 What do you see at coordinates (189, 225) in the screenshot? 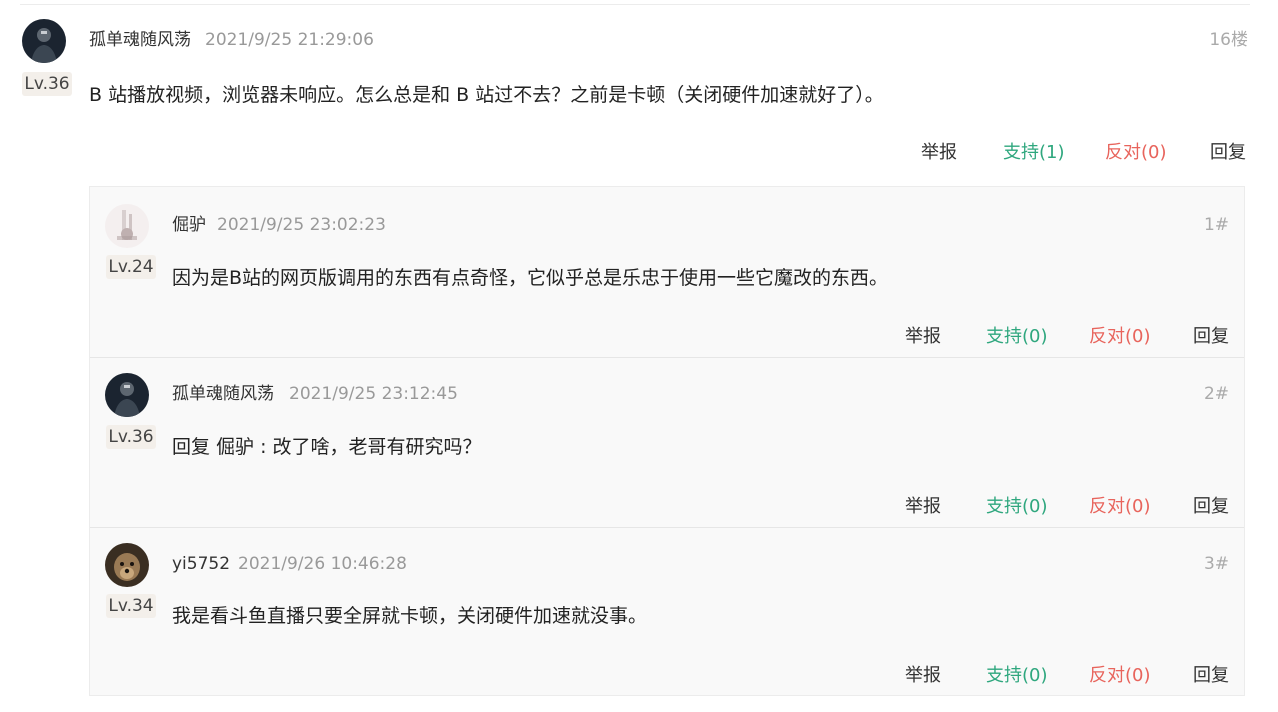
I see `username: 倔驴` at bounding box center [189, 225].